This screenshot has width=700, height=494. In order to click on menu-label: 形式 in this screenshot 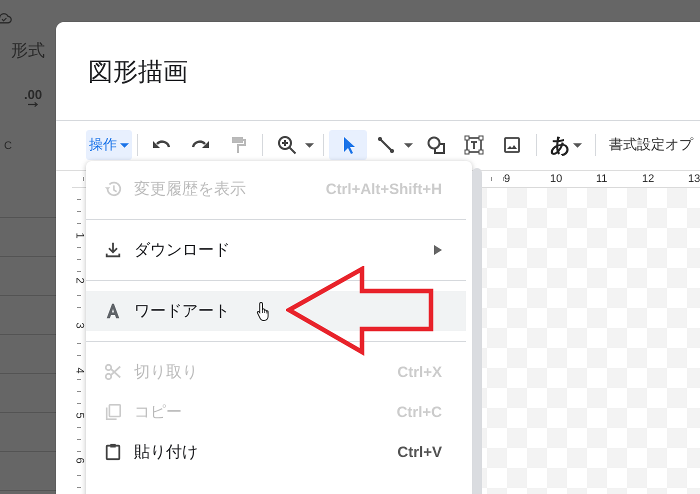, I will do `click(33, 52)`.